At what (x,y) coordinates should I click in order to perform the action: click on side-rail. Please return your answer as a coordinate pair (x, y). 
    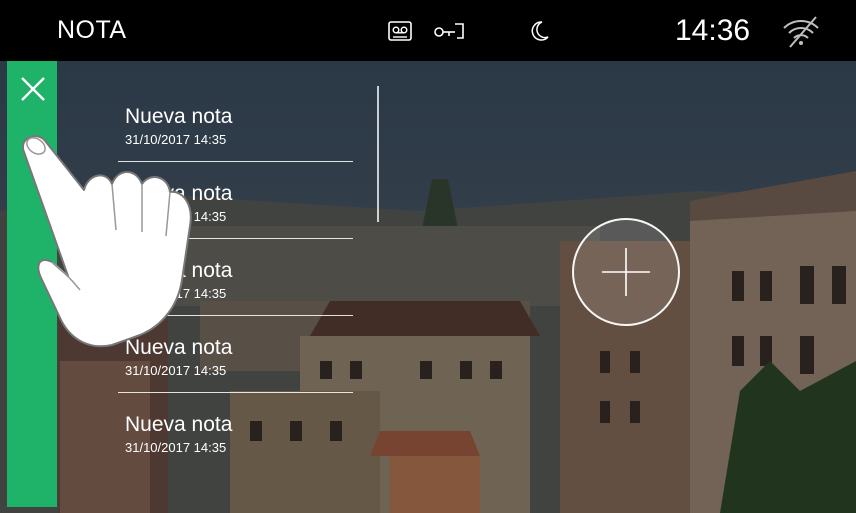
    Looking at the image, I should click on (32, 284).